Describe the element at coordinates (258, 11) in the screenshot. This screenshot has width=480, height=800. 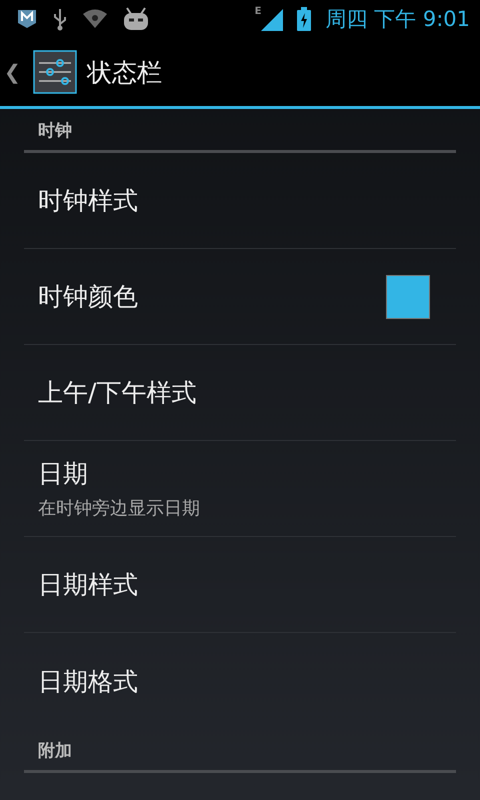
I see `network-type: E` at that location.